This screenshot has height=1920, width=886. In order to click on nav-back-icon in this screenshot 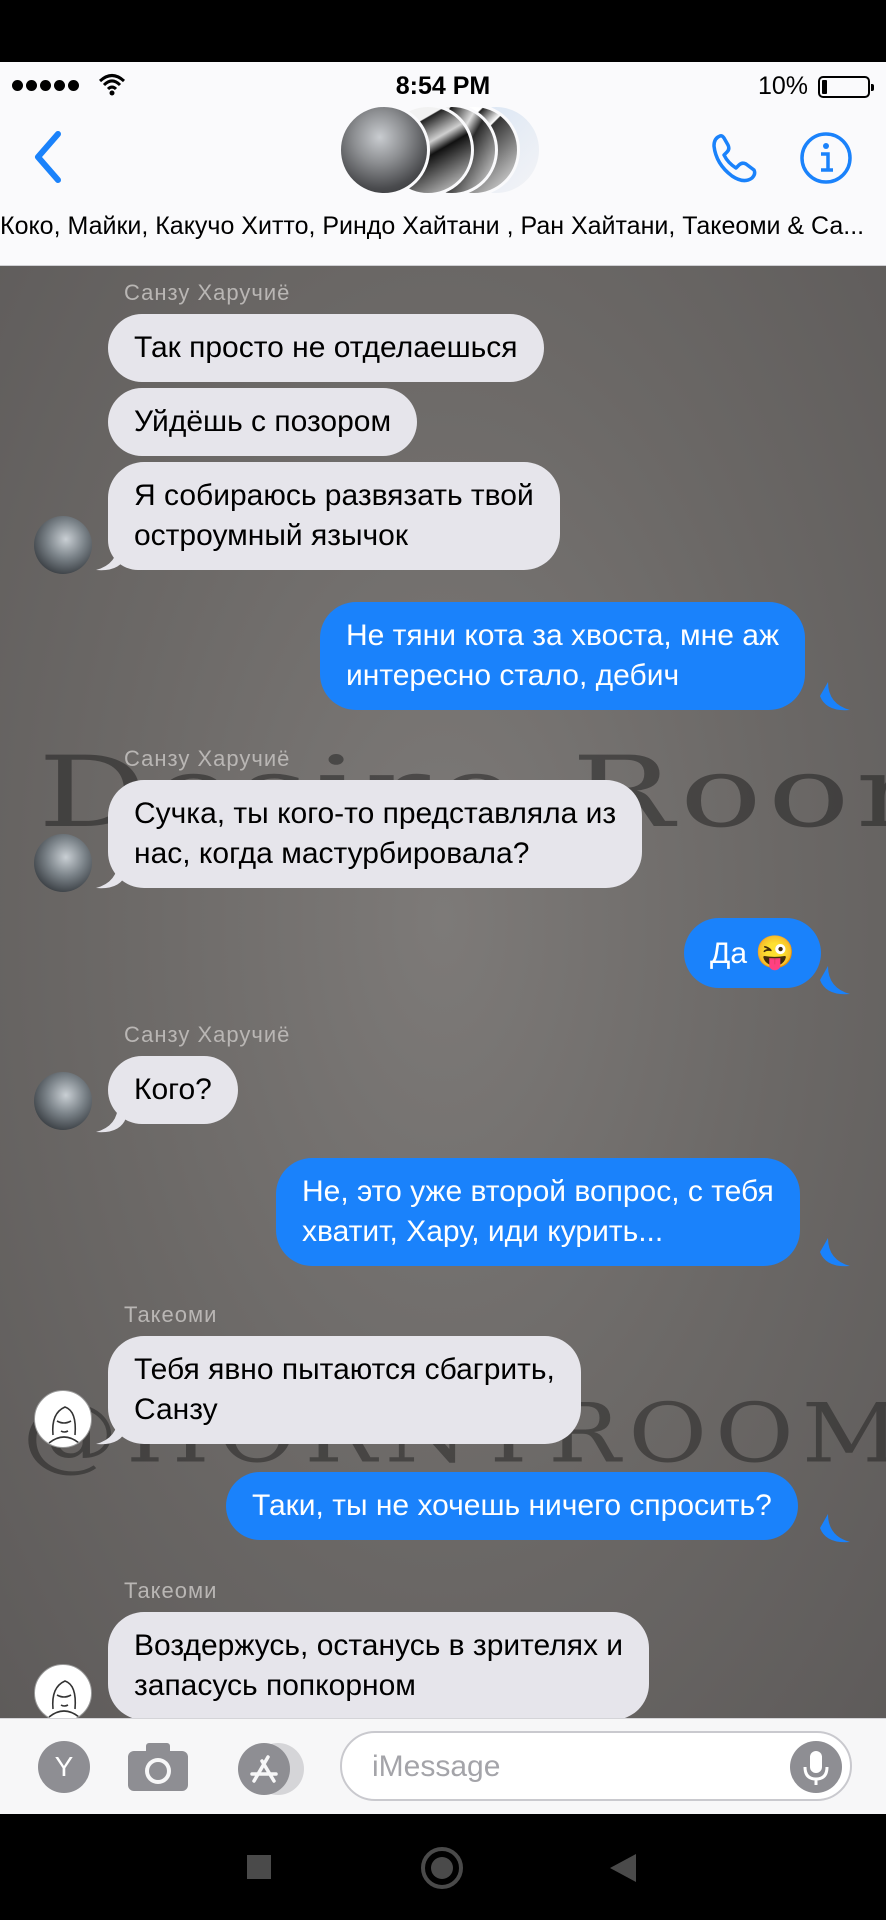, I will do `click(623, 1868)`.